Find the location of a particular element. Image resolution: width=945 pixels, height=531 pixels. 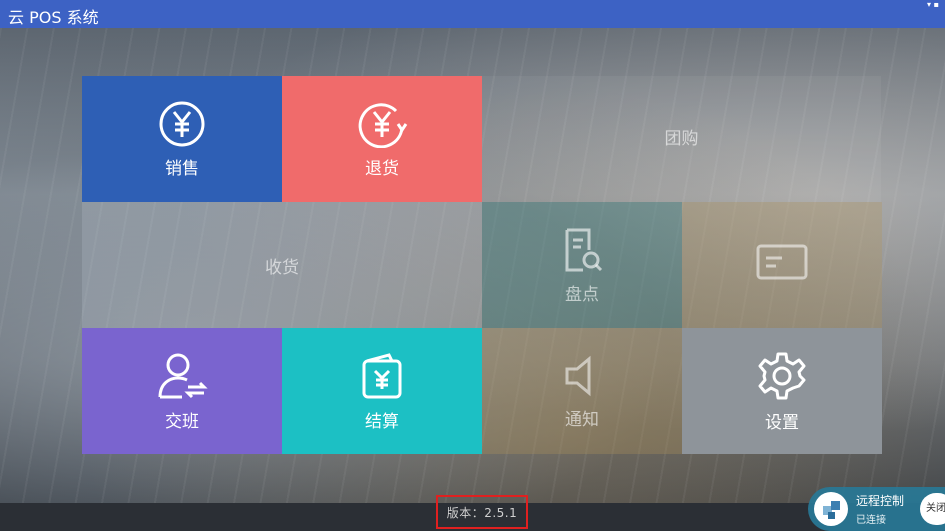

tile-refund: 退货 is located at coordinates (382, 139).